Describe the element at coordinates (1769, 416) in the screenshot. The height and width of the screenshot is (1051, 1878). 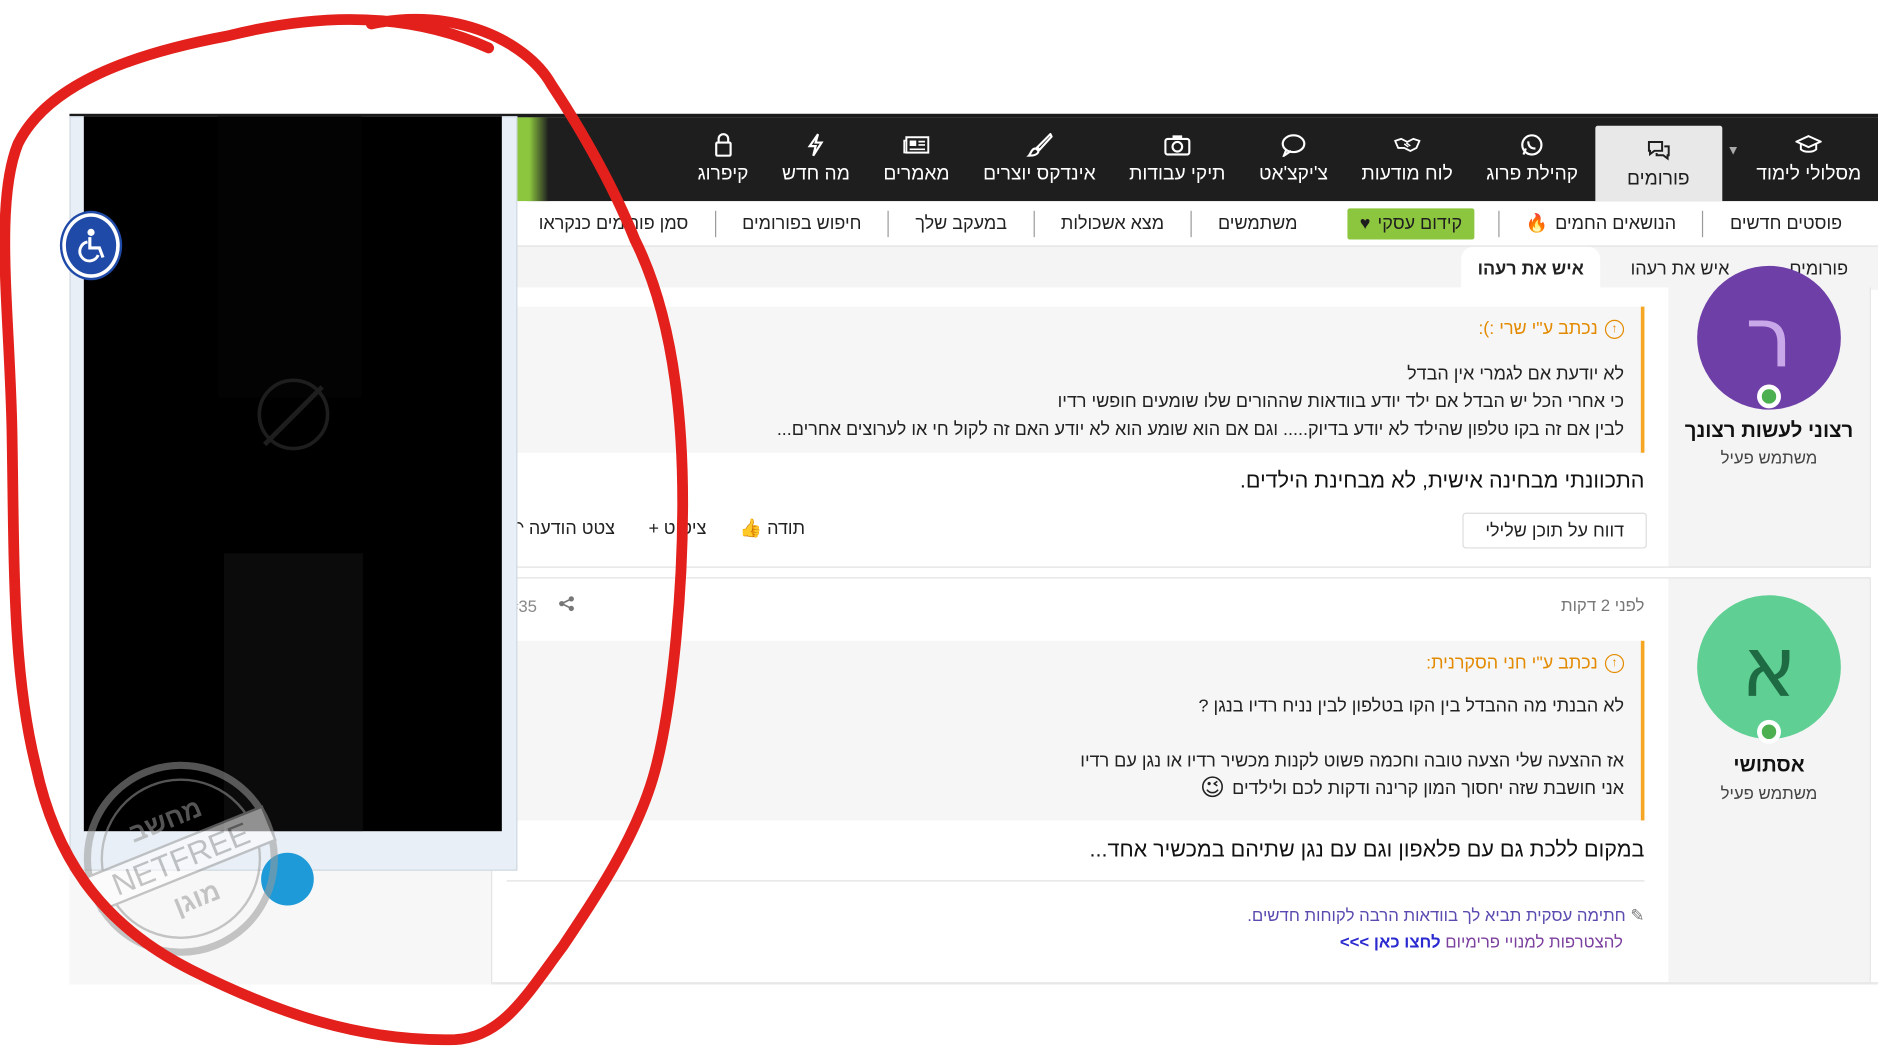
I see `post-author-panel: ר רצוני לעשות רצונך משתמש פעיל` at that location.